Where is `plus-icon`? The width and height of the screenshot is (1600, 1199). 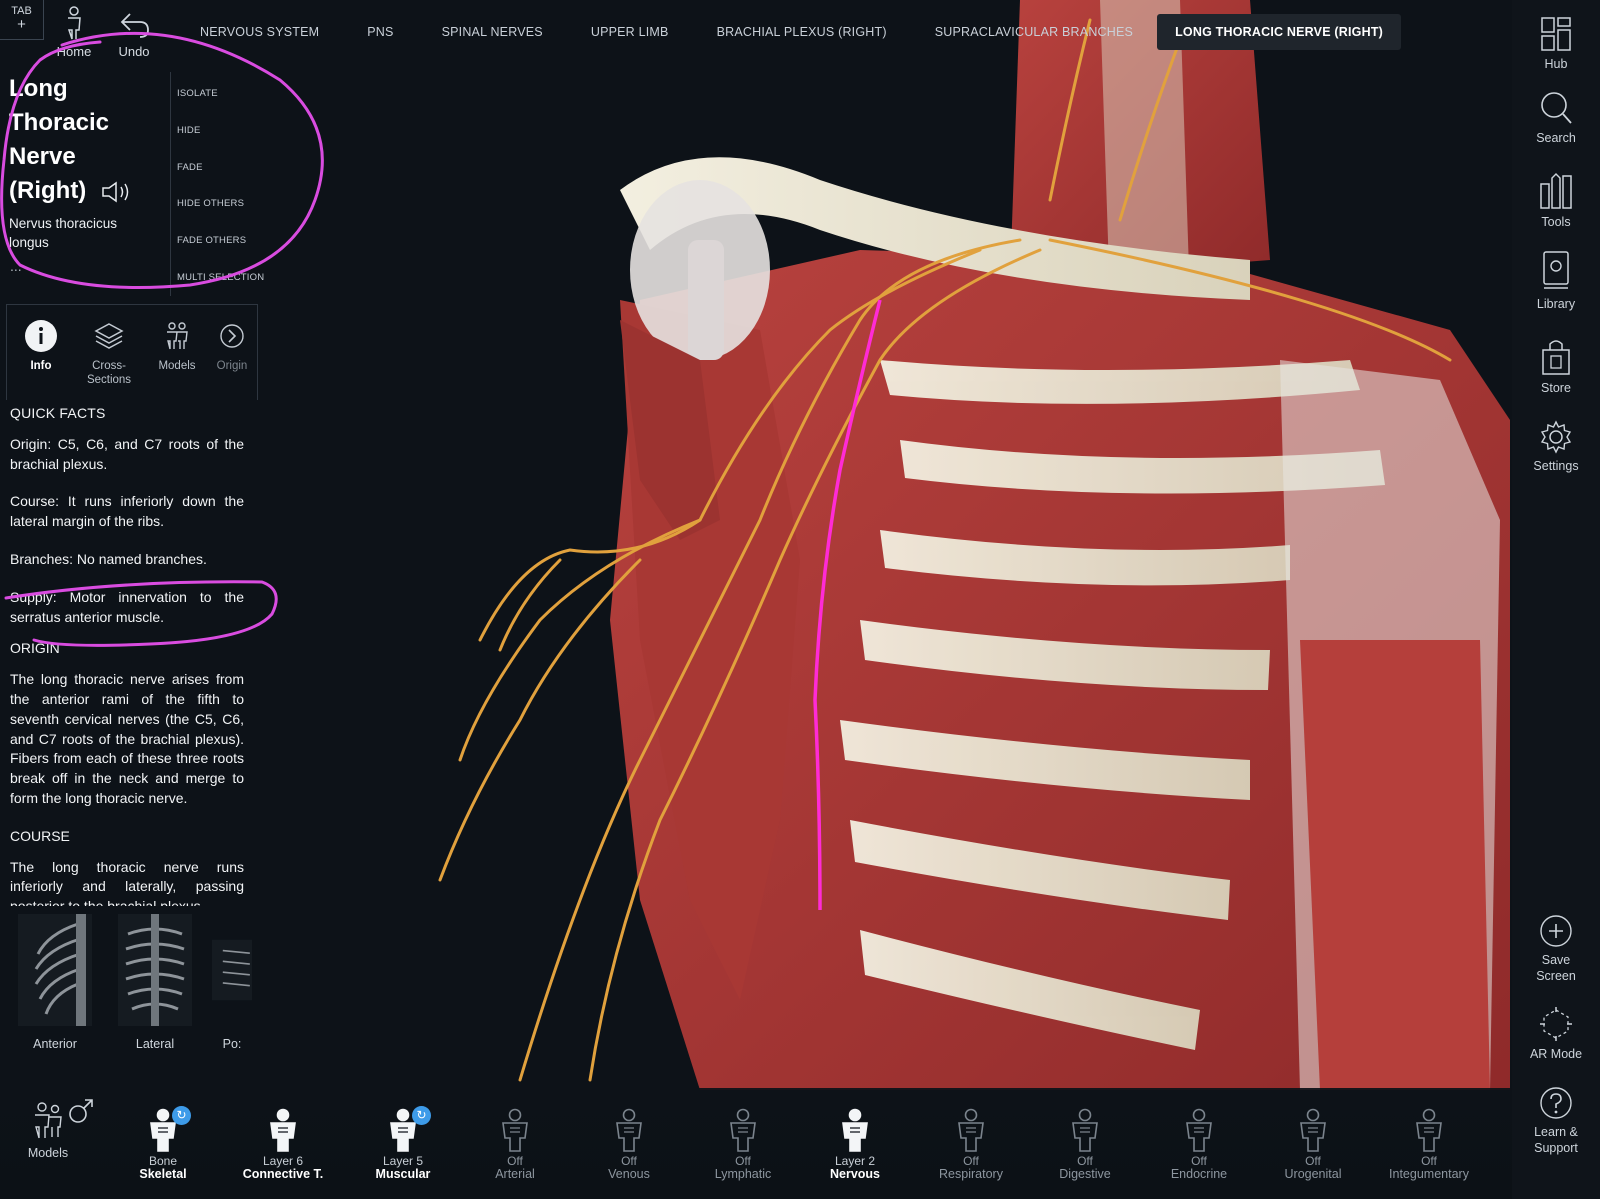 plus-icon is located at coordinates (1556, 931).